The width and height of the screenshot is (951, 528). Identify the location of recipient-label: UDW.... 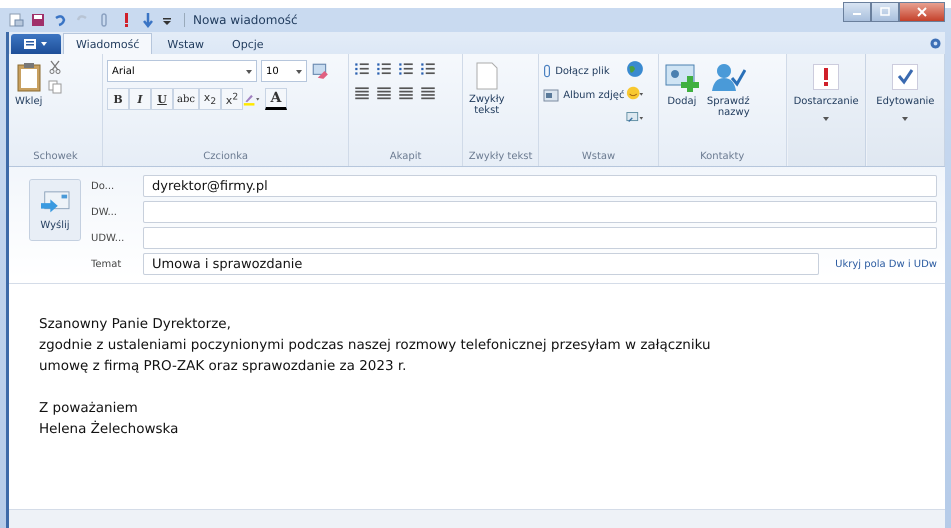
(114, 238).